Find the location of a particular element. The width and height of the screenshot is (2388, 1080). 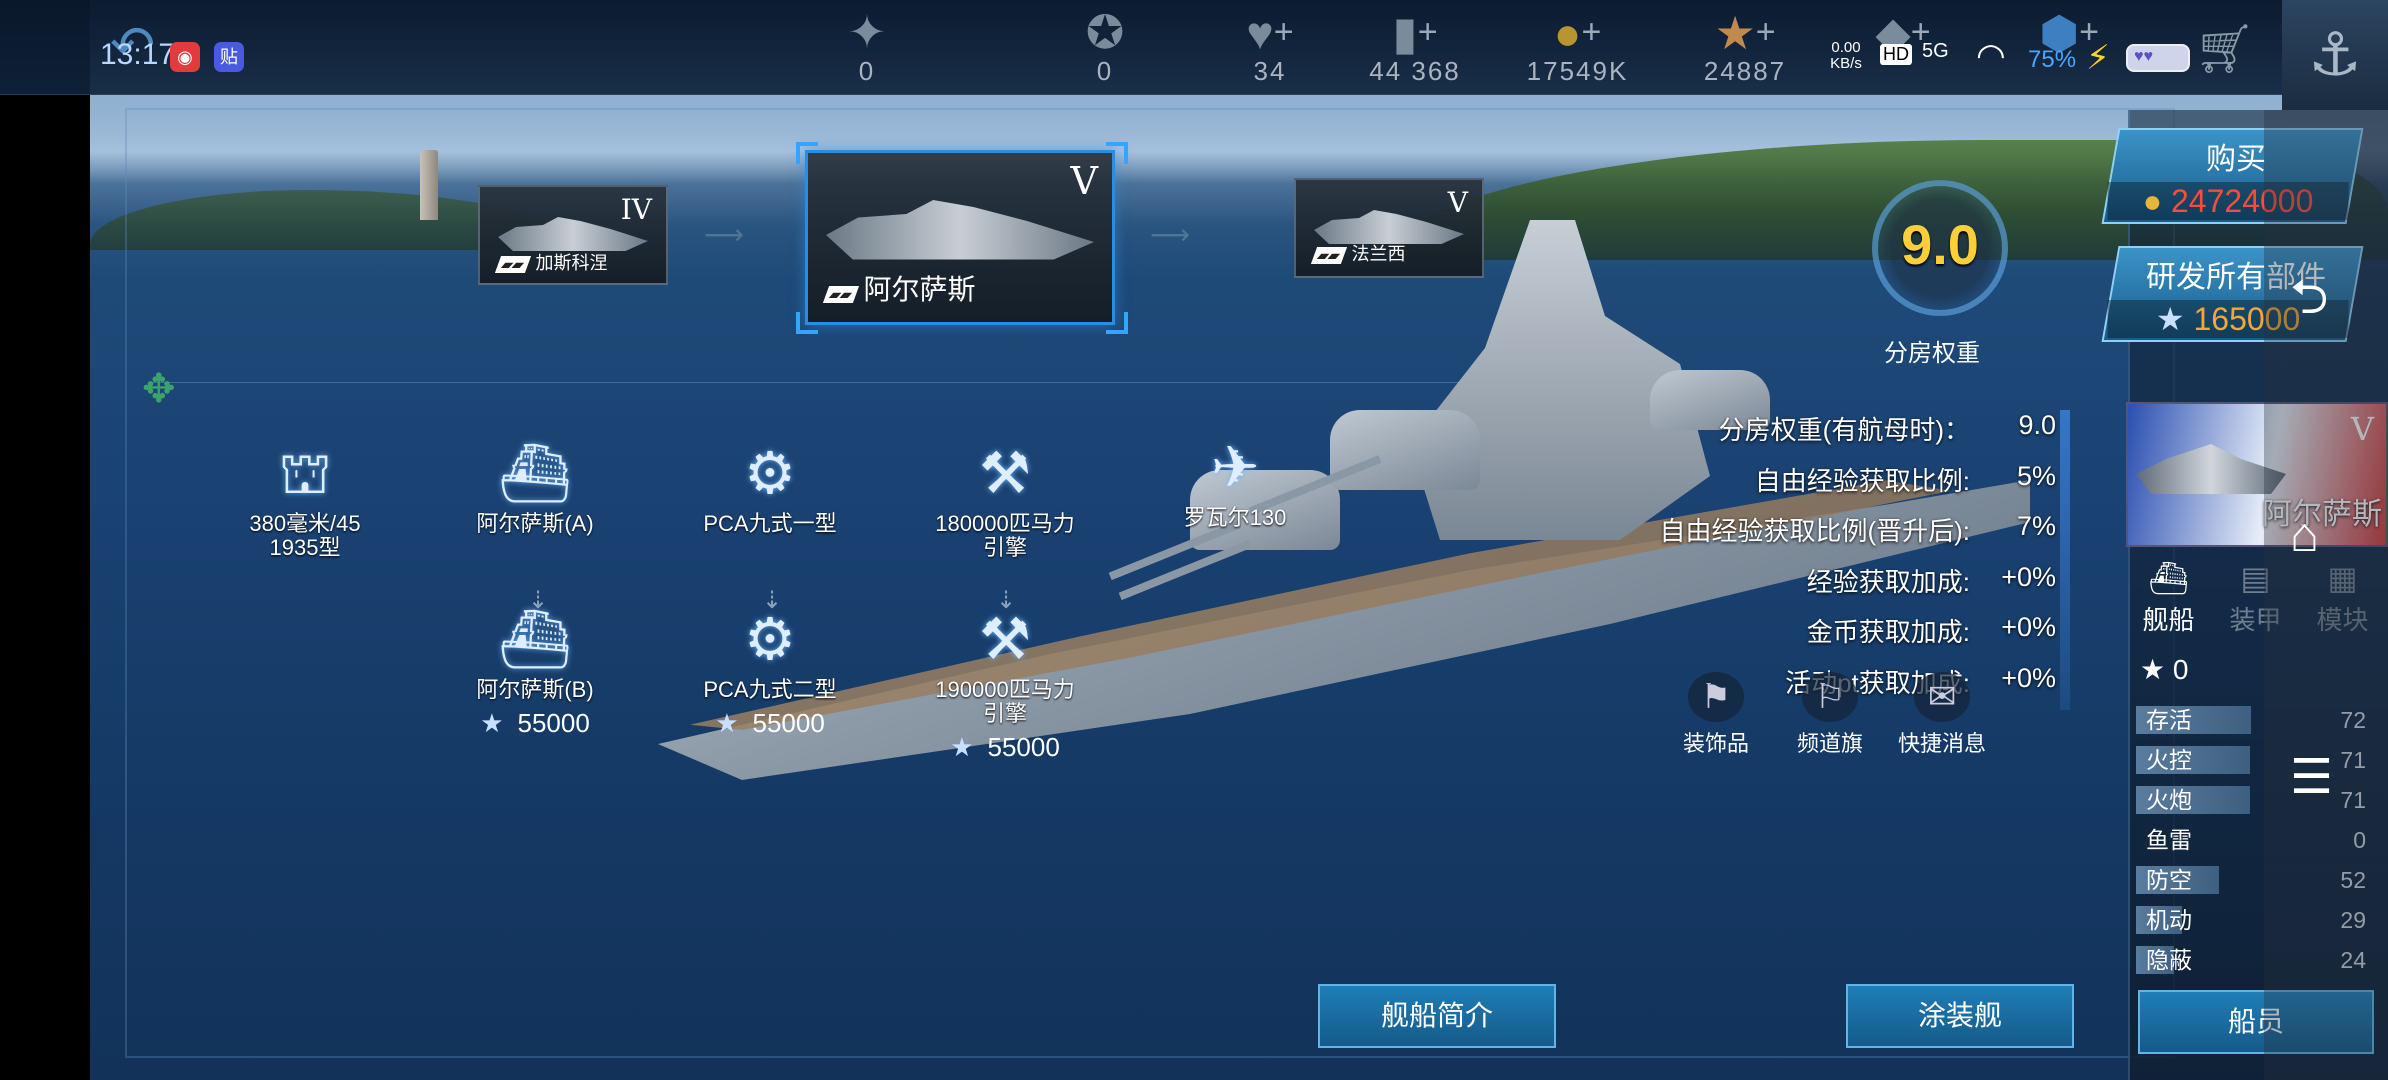

resource-compass: ✪ 0 is located at coordinates (1105, 46).